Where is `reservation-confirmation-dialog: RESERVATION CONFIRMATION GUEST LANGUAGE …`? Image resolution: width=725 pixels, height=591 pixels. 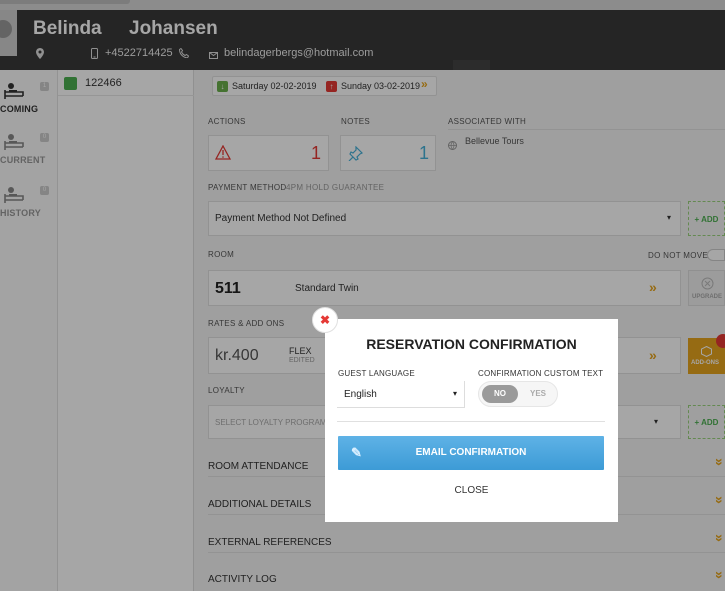 reservation-confirmation-dialog: RESERVATION CONFIRMATION GUEST LANGUAGE … is located at coordinates (471, 420).